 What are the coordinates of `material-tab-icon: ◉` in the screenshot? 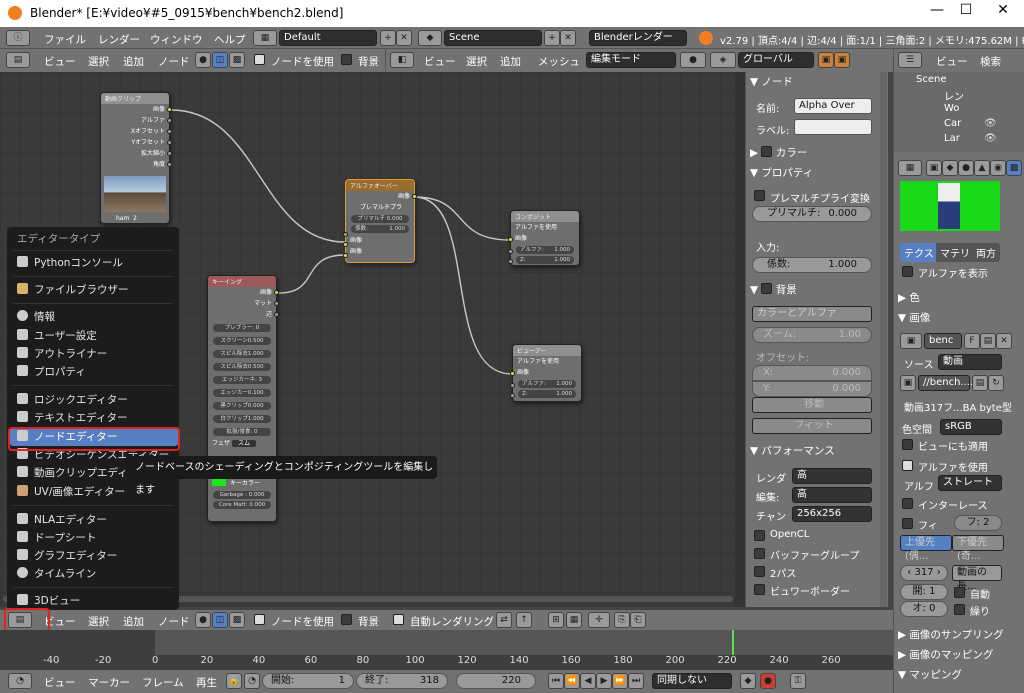 It's located at (998, 168).